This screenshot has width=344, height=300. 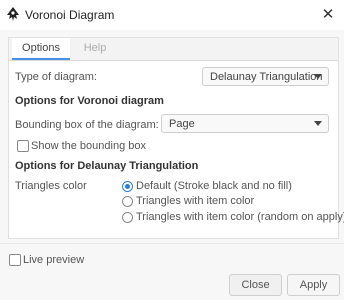 What do you see at coordinates (107, 166) in the screenshot?
I see `delaunay-options-heading: Options for Delaunay Triangulation` at bounding box center [107, 166].